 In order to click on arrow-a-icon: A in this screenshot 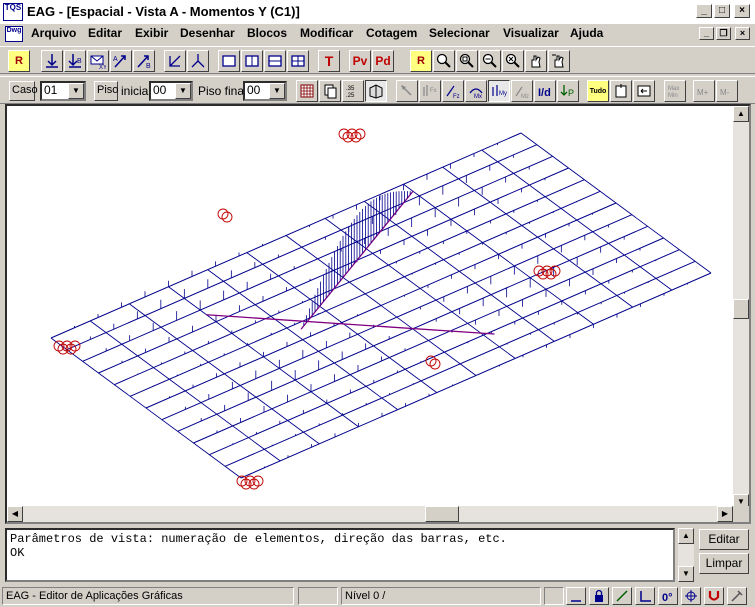, I will do `click(121, 61)`.